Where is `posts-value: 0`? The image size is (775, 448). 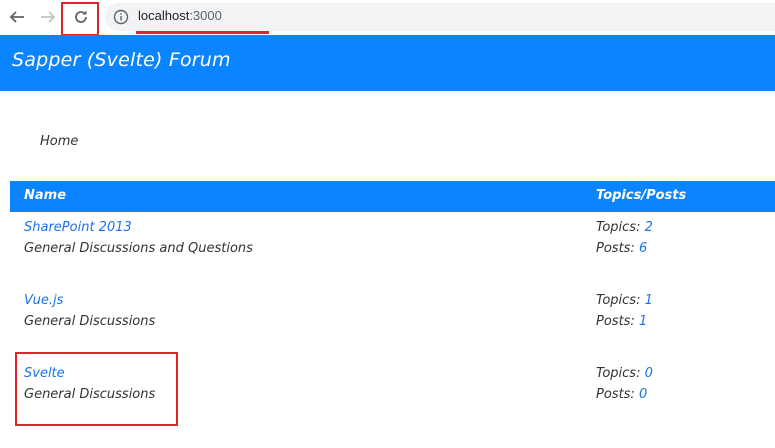
posts-value: 0 is located at coordinates (643, 394).